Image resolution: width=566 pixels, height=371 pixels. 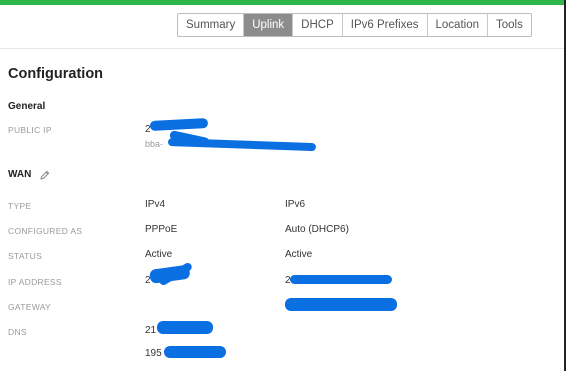 What do you see at coordinates (282, 48) in the screenshot?
I see `header-divider` at bounding box center [282, 48].